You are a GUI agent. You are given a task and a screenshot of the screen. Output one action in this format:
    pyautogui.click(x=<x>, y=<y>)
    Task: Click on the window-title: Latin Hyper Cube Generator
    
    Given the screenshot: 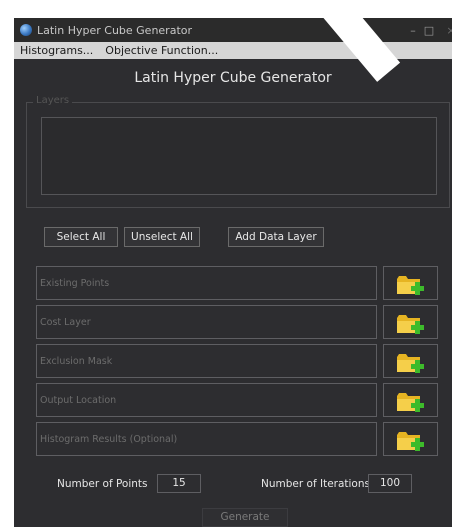 What is the action you would take?
    pyautogui.click(x=115, y=30)
    